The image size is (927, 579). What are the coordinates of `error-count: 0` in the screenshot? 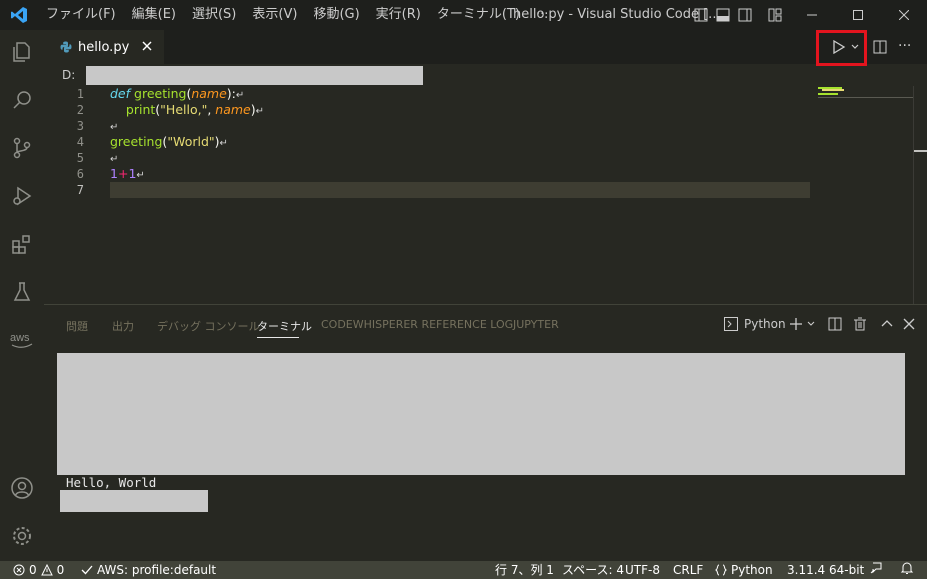 It's located at (33, 570).